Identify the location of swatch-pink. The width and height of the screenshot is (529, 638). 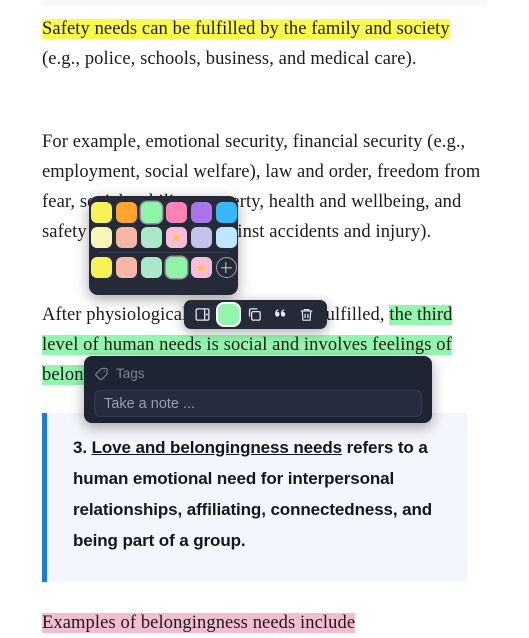
(176, 212).